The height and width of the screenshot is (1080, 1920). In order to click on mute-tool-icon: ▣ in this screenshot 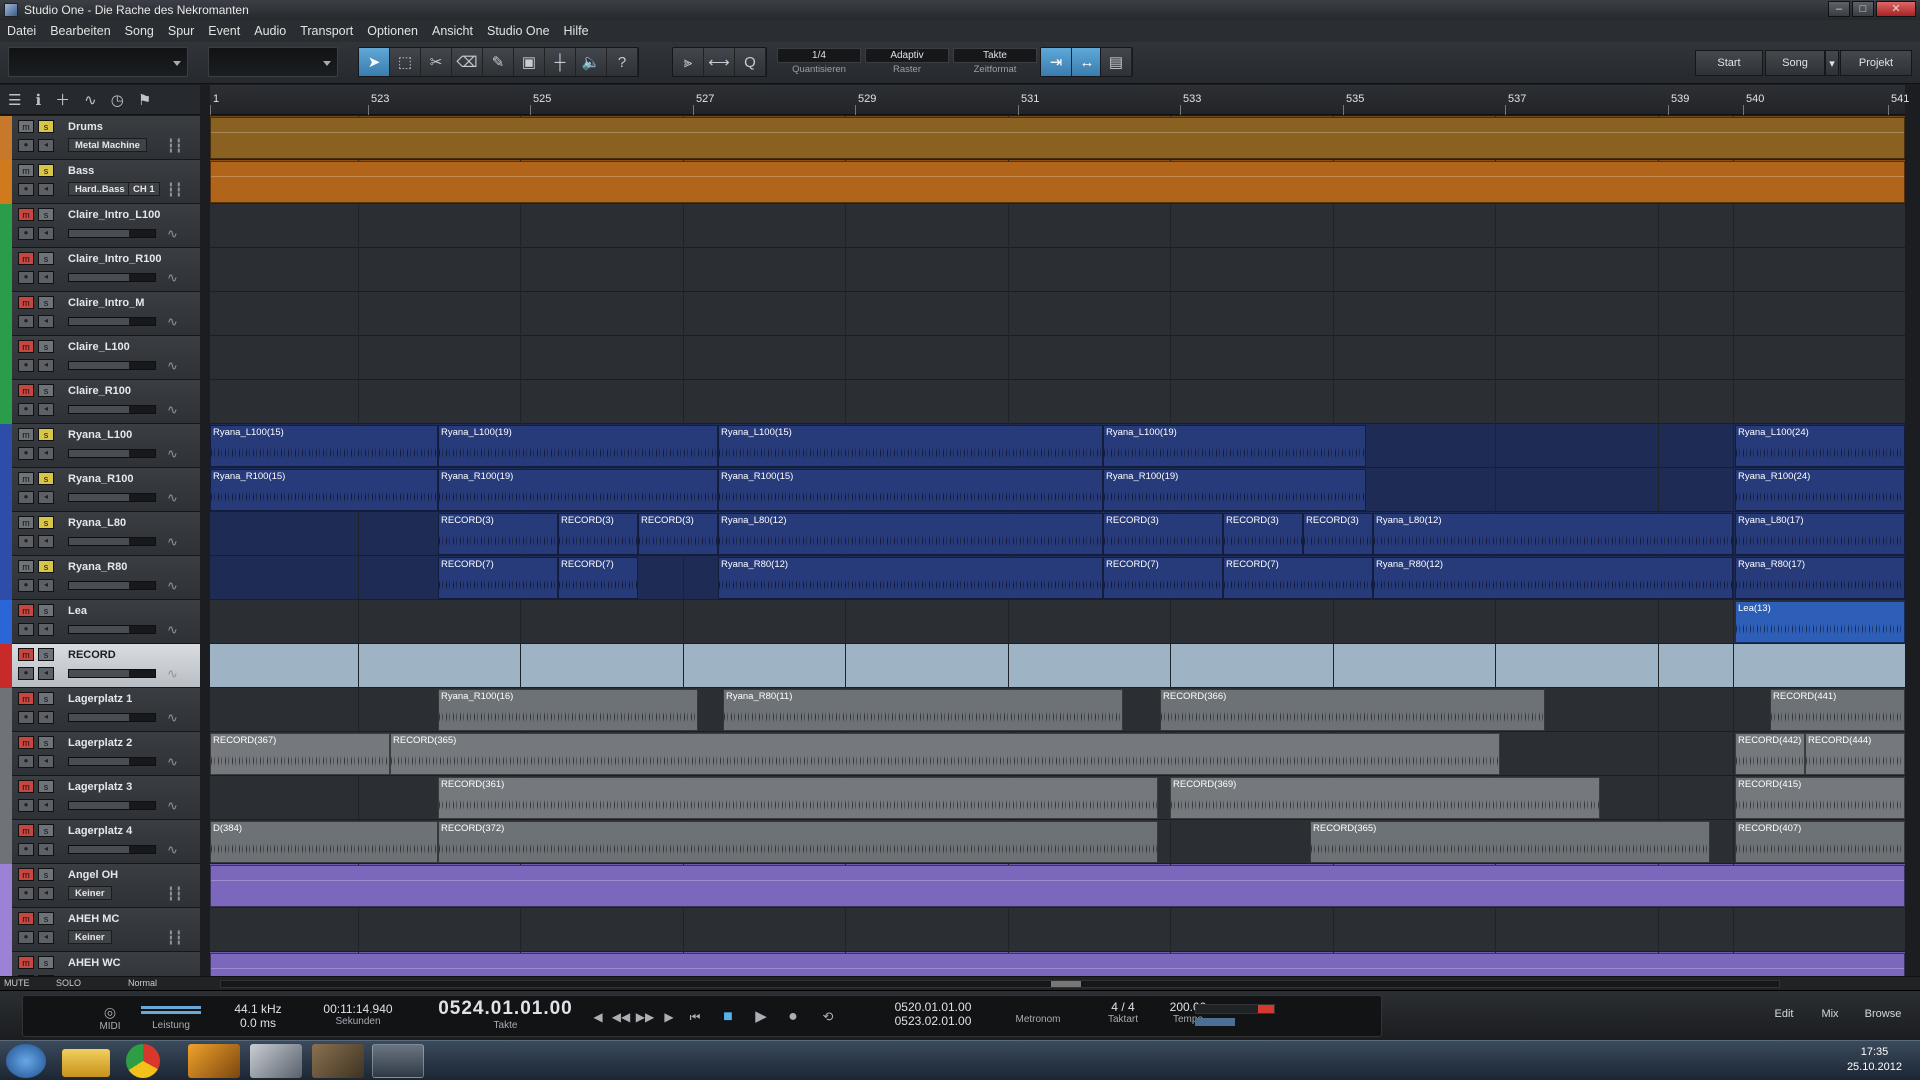, I will do `click(529, 62)`.